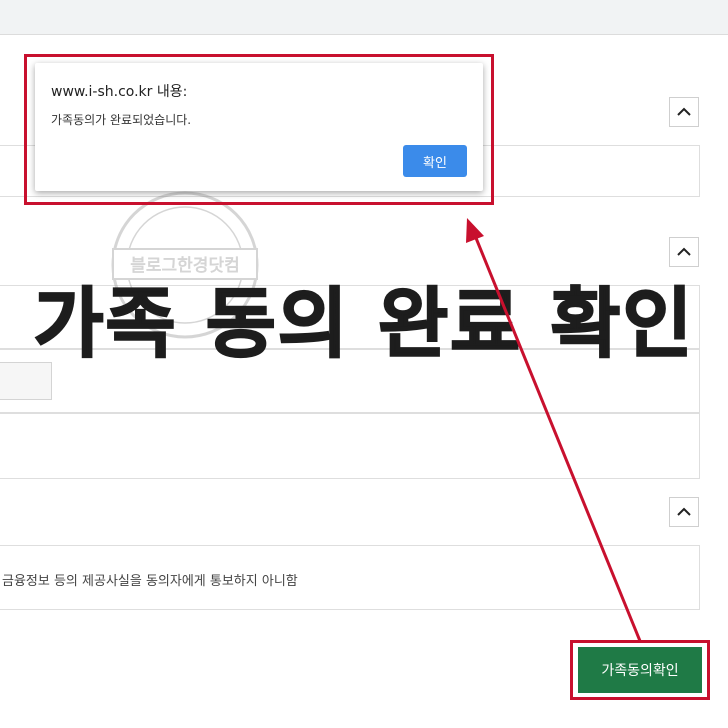 This screenshot has width=728, height=728. What do you see at coordinates (640, 670) in the screenshot?
I see `family-consent-confirm-button: 가족동의확인` at bounding box center [640, 670].